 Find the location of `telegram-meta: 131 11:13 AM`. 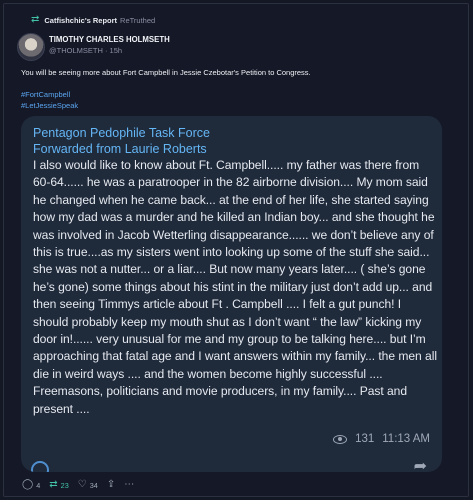

telegram-meta: 131 11:13 AM is located at coordinates (381, 439).